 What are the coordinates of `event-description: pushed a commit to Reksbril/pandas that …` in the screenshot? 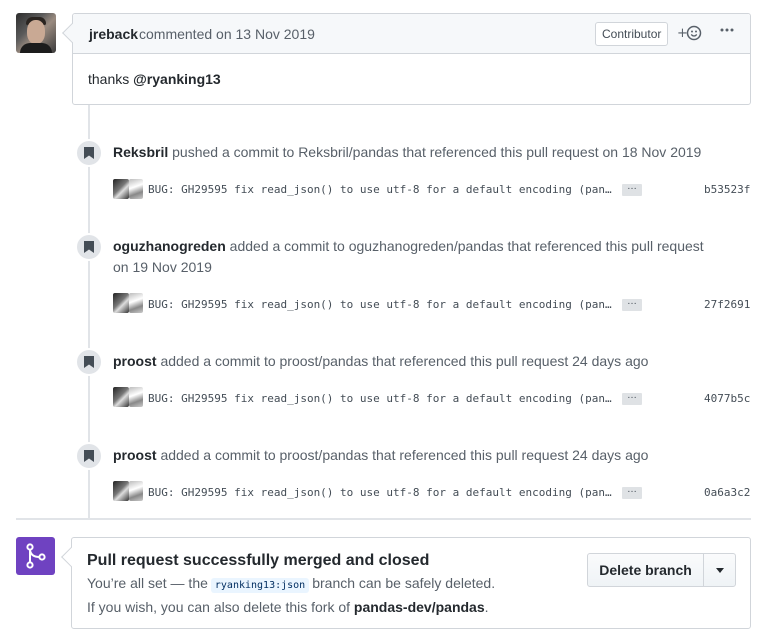 It's located at (435, 152).